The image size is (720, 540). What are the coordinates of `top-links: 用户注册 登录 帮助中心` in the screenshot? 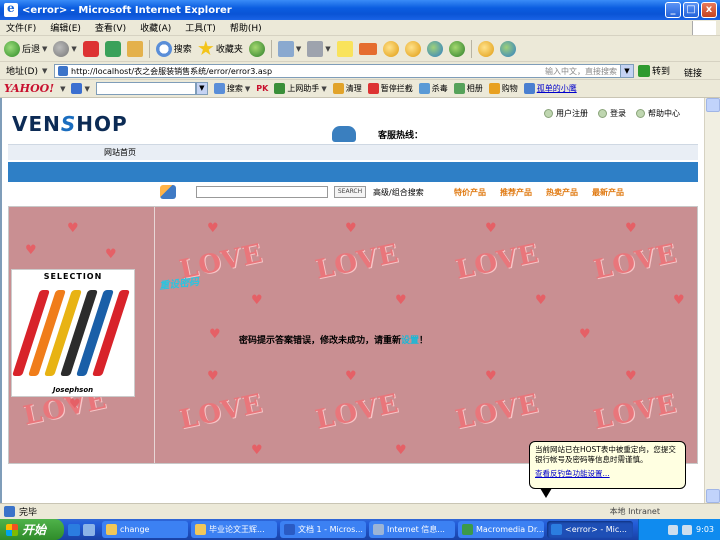 It's located at (612, 113).